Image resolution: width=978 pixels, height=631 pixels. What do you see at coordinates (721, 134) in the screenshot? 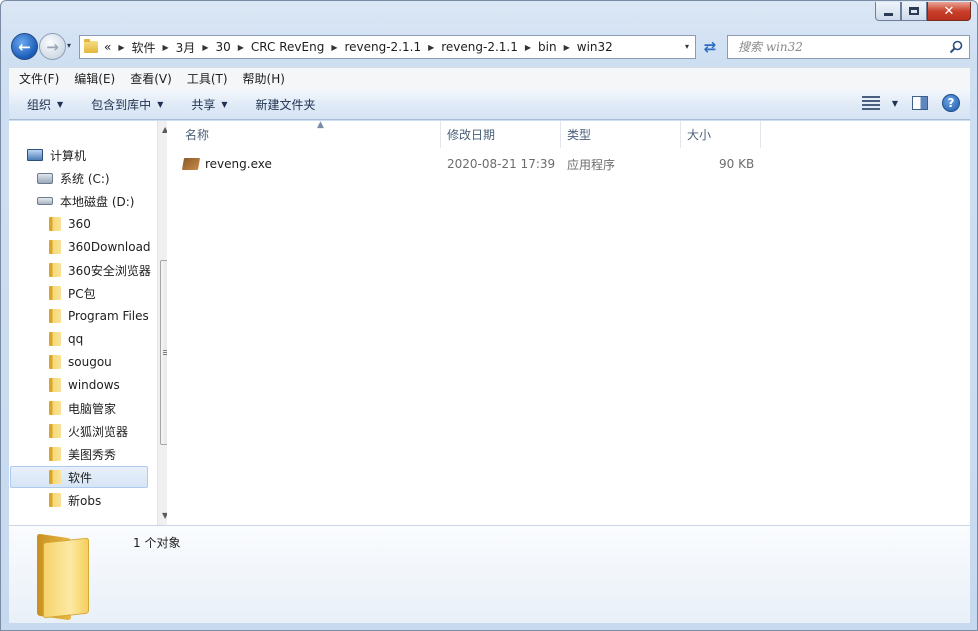
I see `column-size: 大小` at bounding box center [721, 134].